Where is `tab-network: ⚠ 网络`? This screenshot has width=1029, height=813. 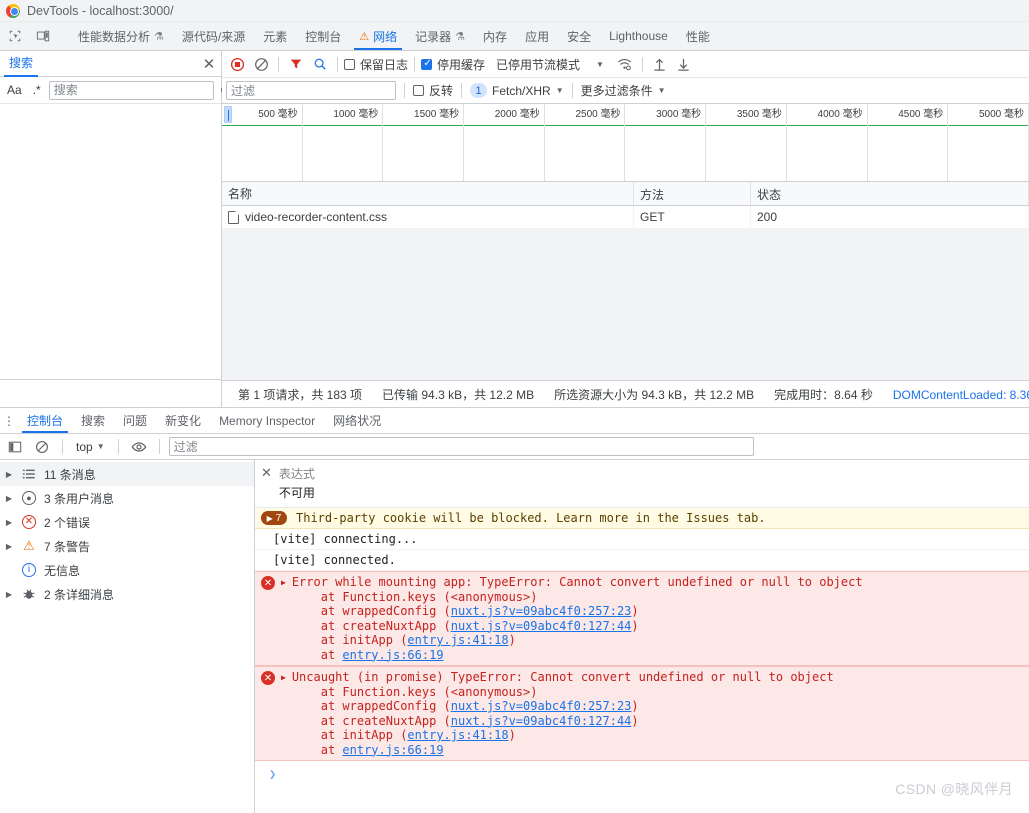
tab-network: ⚠ 网络 is located at coordinates (378, 36).